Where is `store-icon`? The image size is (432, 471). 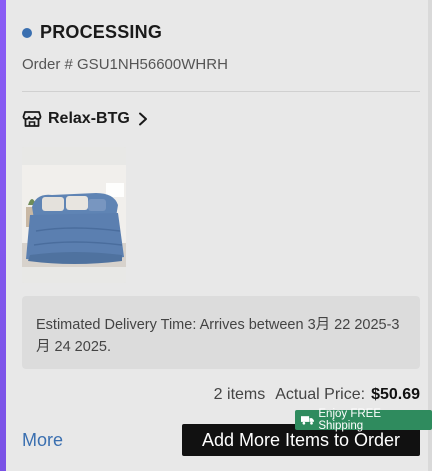 store-icon is located at coordinates (32, 119).